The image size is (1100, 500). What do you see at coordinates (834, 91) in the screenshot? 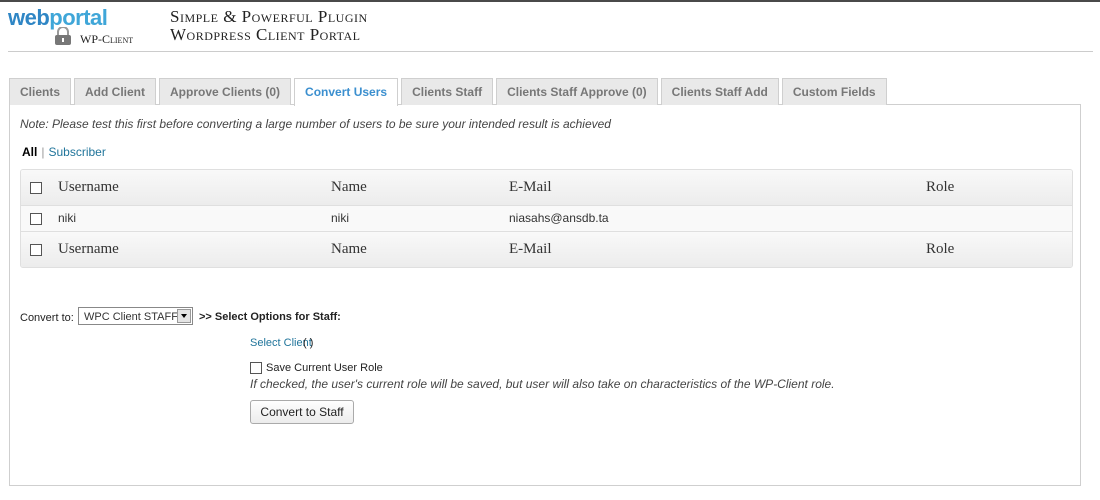
I see `tab-custom-fields: Custom Fields` at bounding box center [834, 91].